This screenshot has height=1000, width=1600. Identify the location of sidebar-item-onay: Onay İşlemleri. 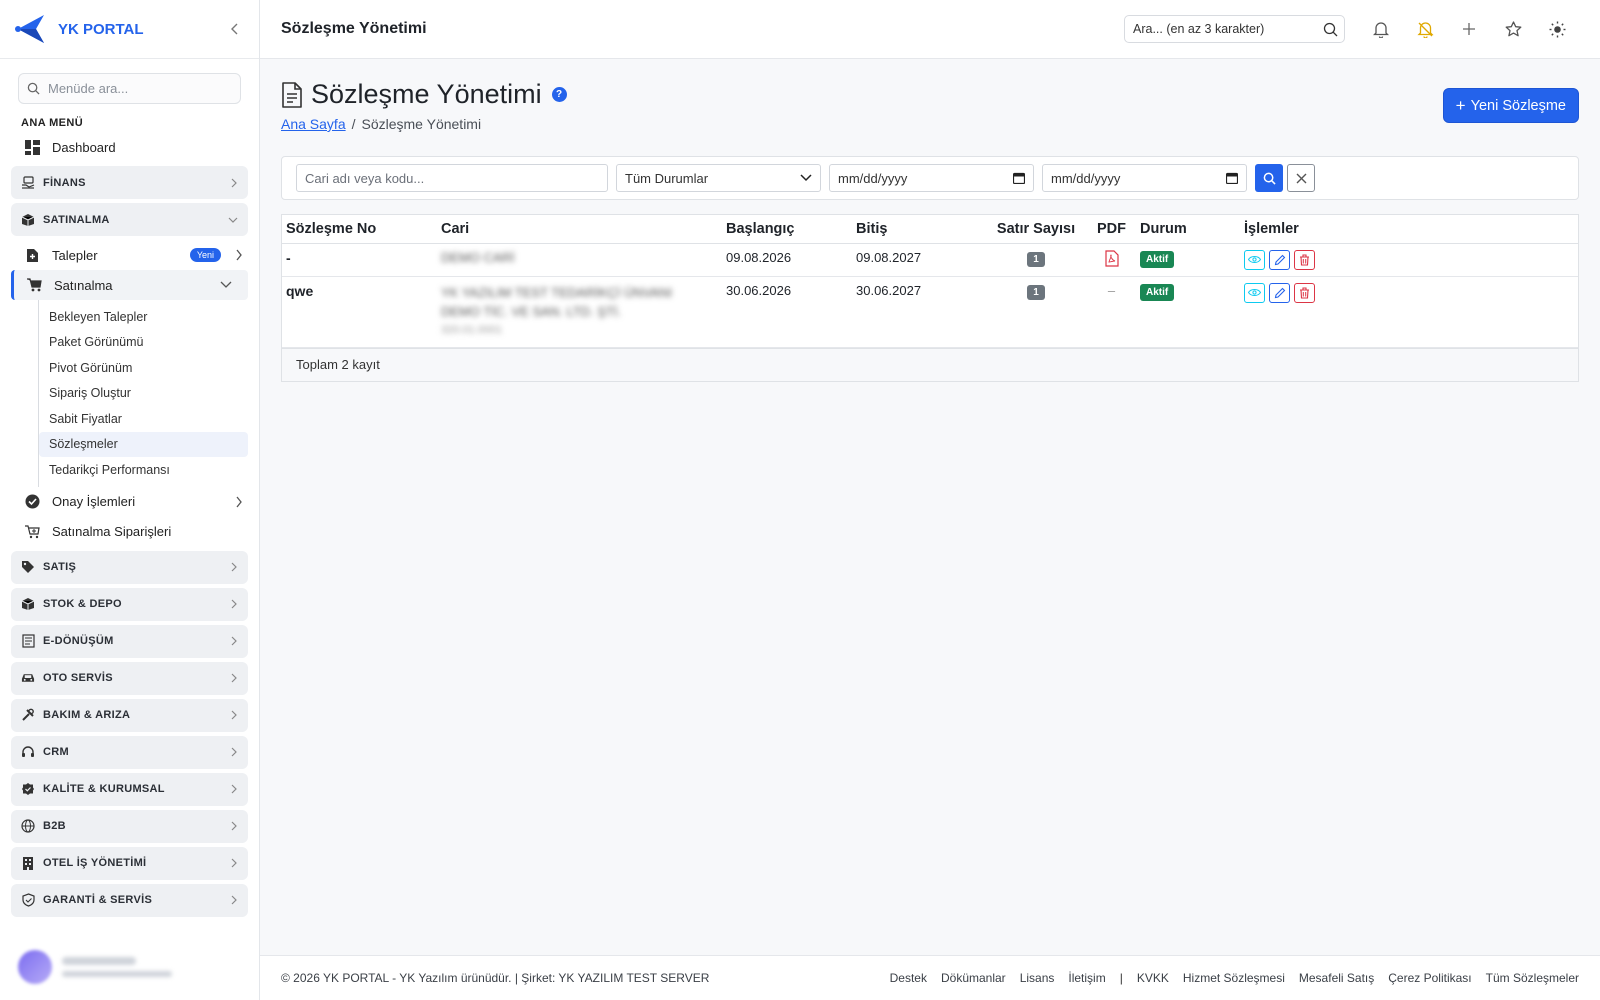
(129, 502).